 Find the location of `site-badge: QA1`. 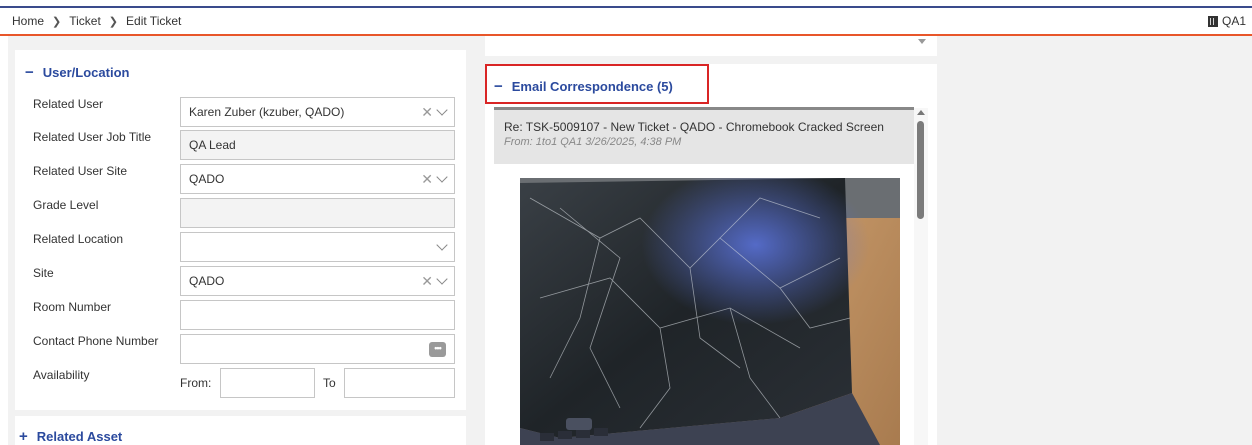

site-badge: QA1 is located at coordinates (1226, 21).